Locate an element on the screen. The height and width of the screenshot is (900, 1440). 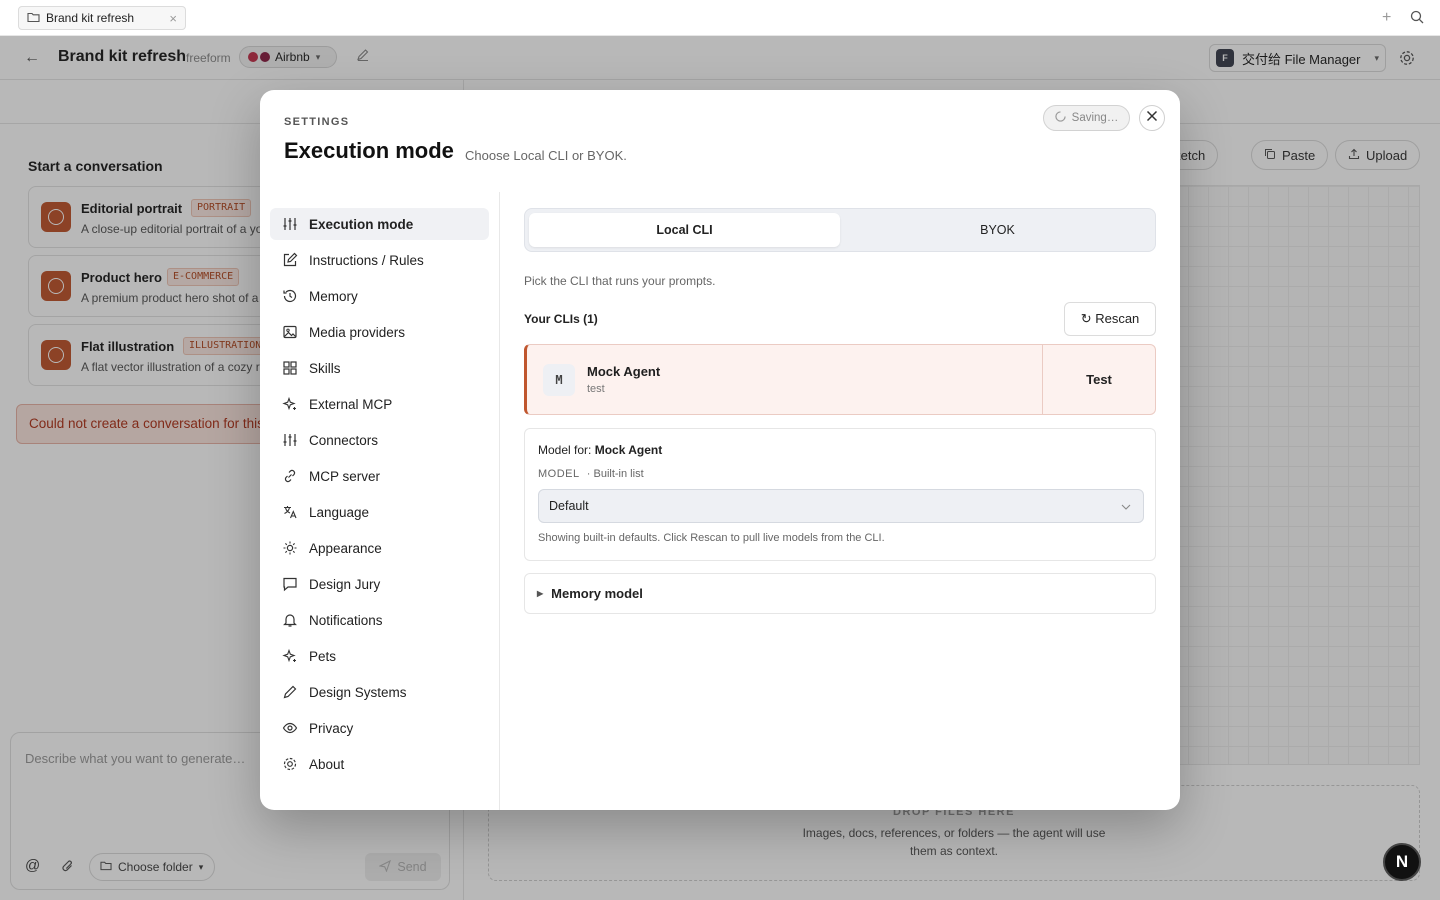
browser-tabstrip: Brand kit refresh × + is located at coordinates (720, 18).